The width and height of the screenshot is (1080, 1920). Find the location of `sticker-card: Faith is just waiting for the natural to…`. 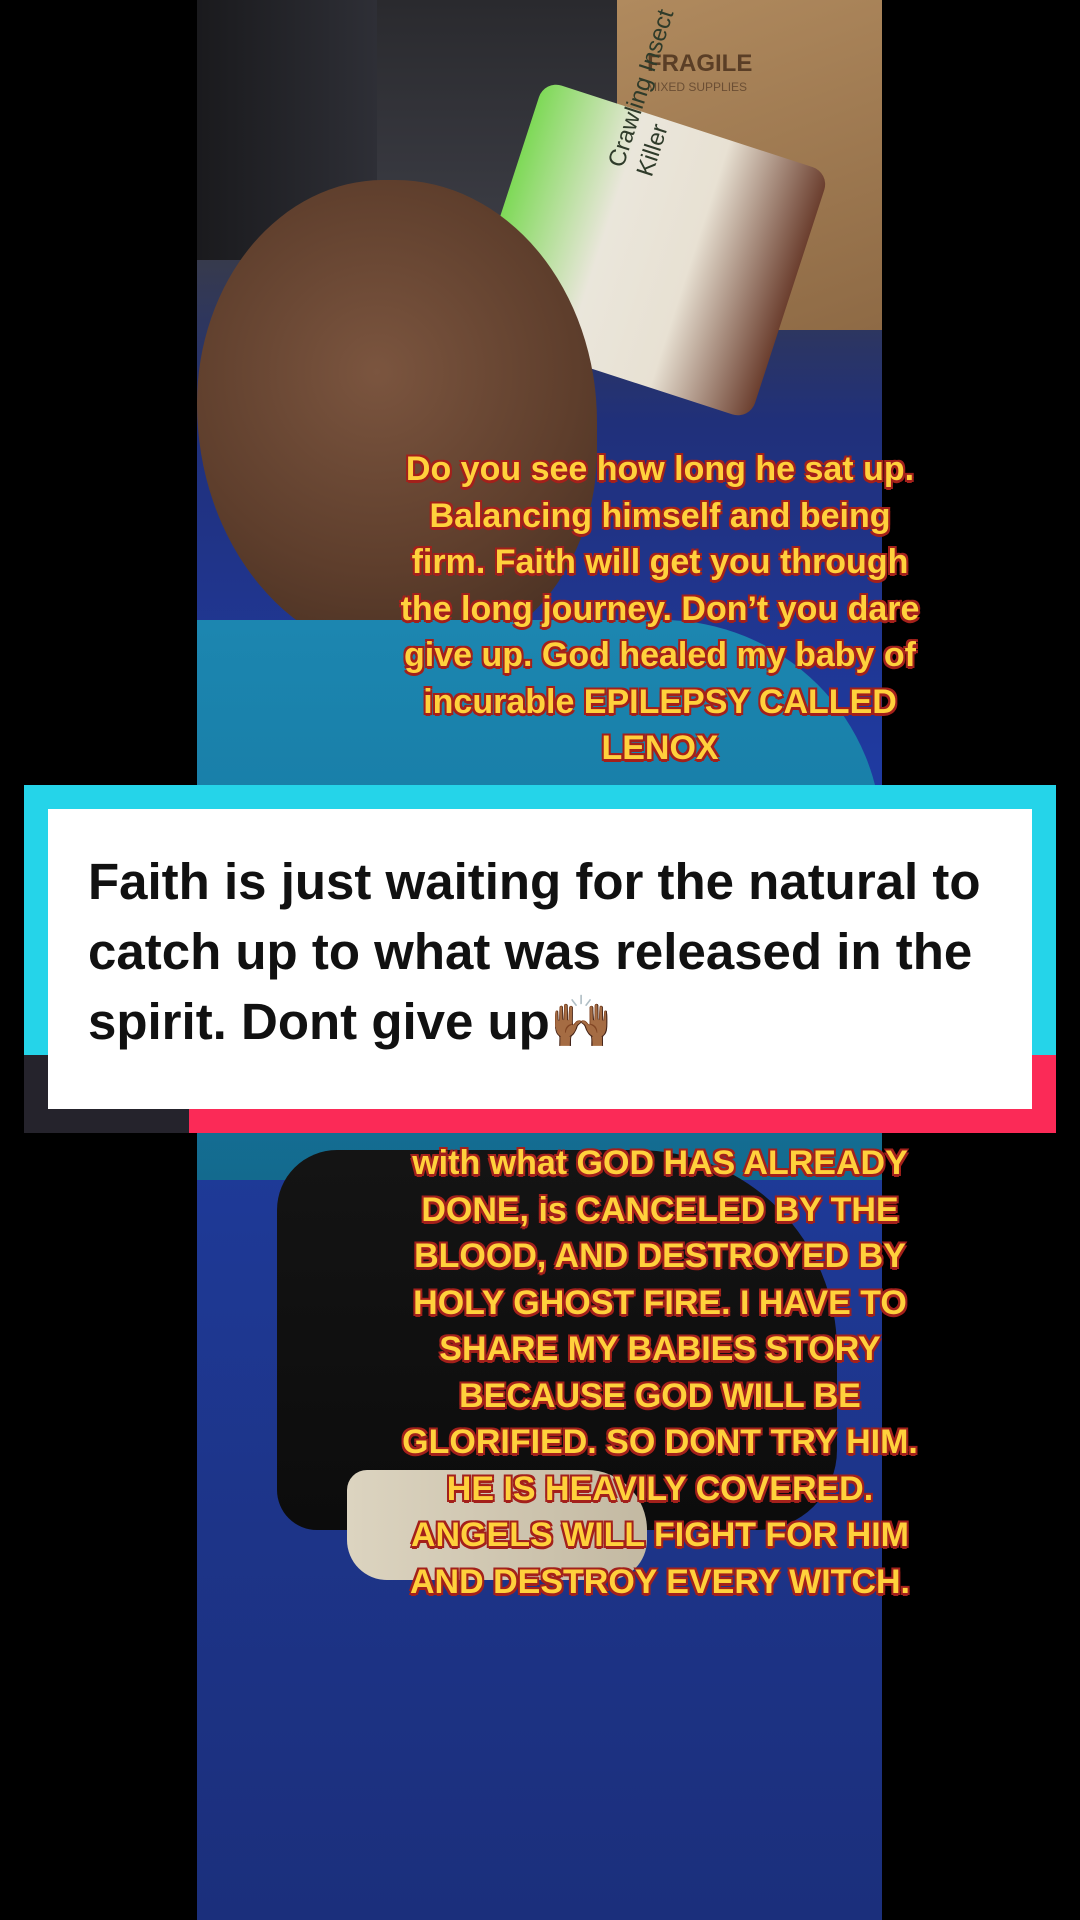

sticker-card: Faith is just waiting for the natural to… is located at coordinates (540, 959).